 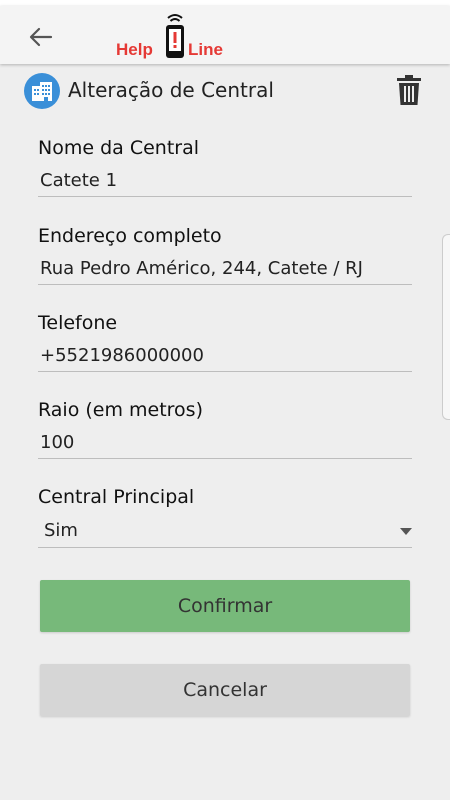 What do you see at coordinates (225, 690) in the screenshot?
I see `cancel-button: Cancelar` at bounding box center [225, 690].